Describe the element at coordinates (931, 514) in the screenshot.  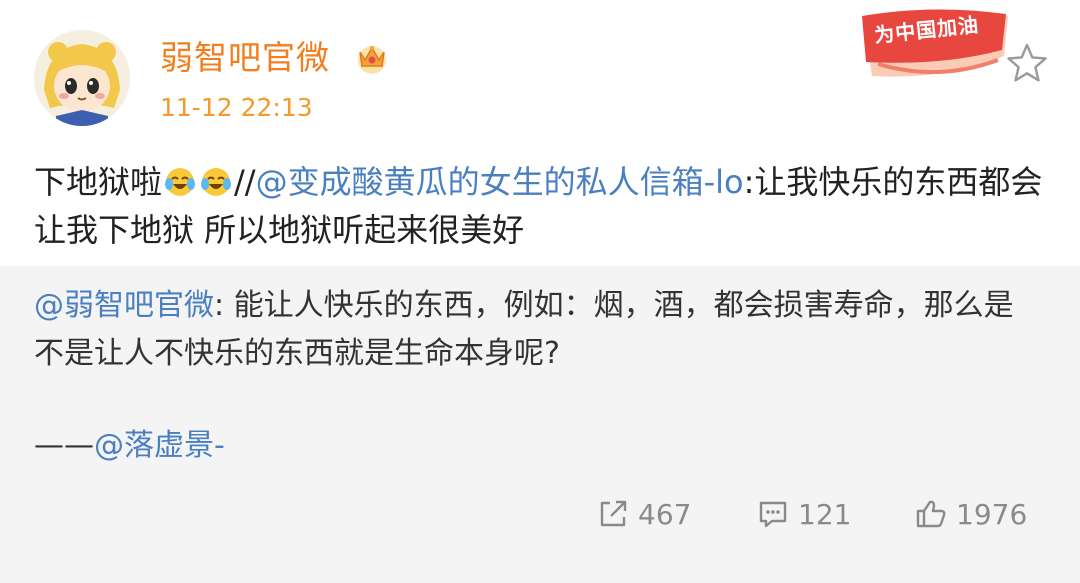
I see `thumbs-up-icon` at that location.